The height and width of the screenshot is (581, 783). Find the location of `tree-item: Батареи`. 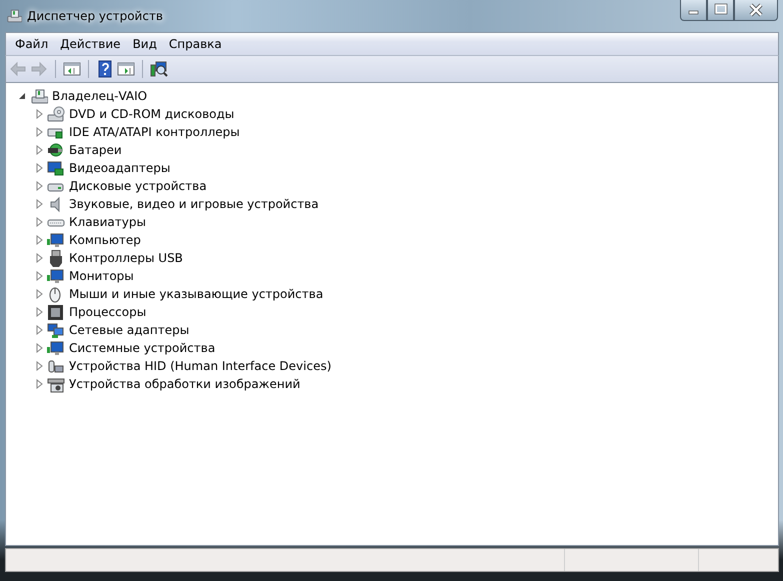

tree-item: Батареи is located at coordinates (95, 150).